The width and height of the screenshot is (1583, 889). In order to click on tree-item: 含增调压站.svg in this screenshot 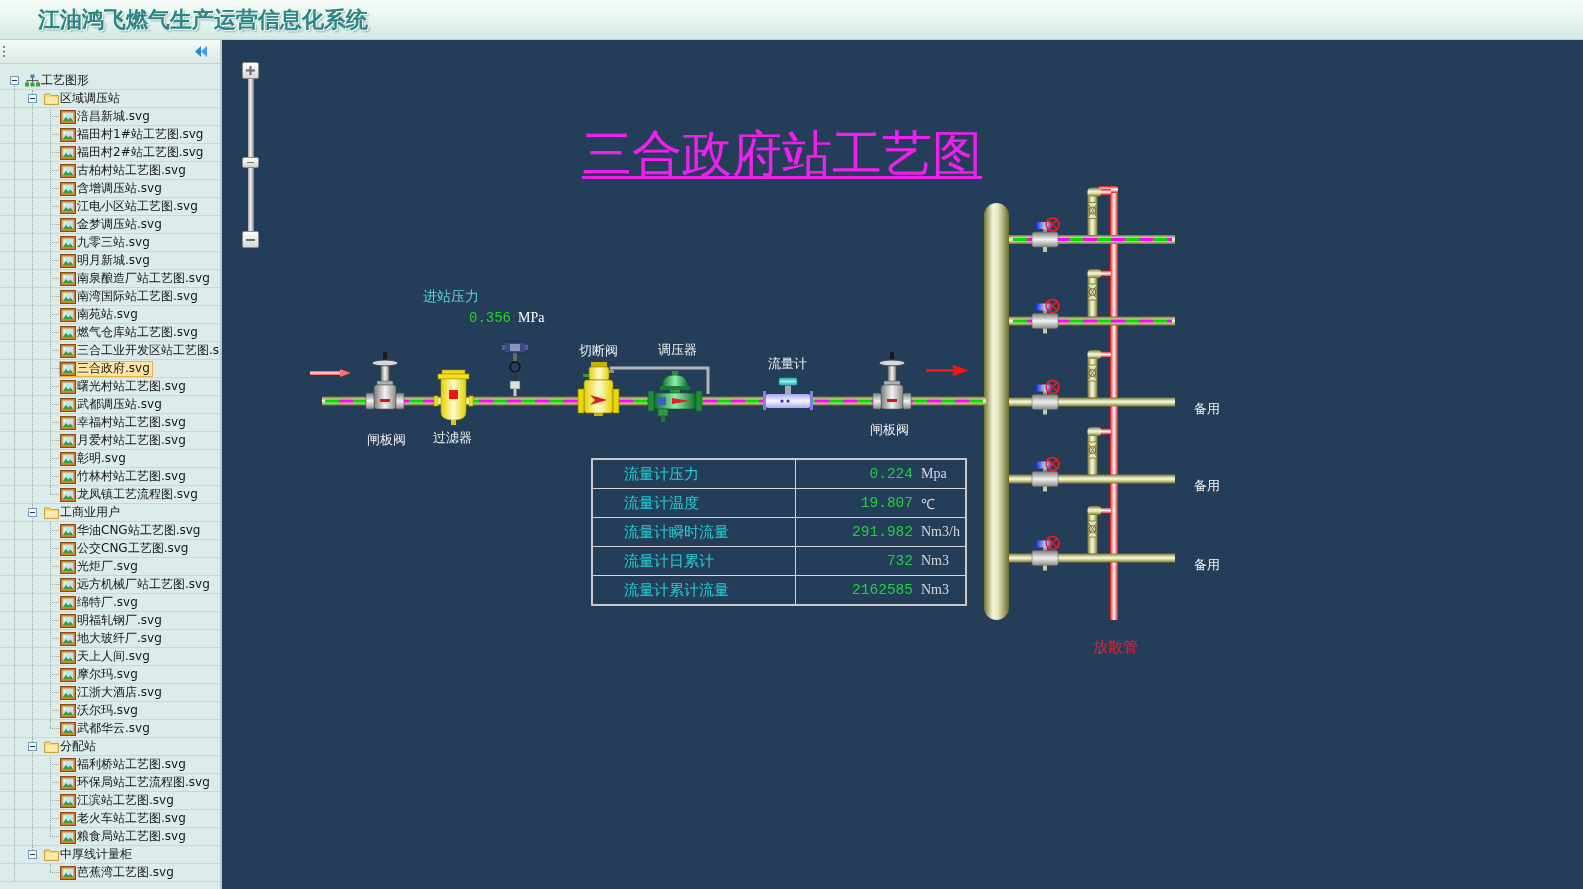, I will do `click(112, 188)`.